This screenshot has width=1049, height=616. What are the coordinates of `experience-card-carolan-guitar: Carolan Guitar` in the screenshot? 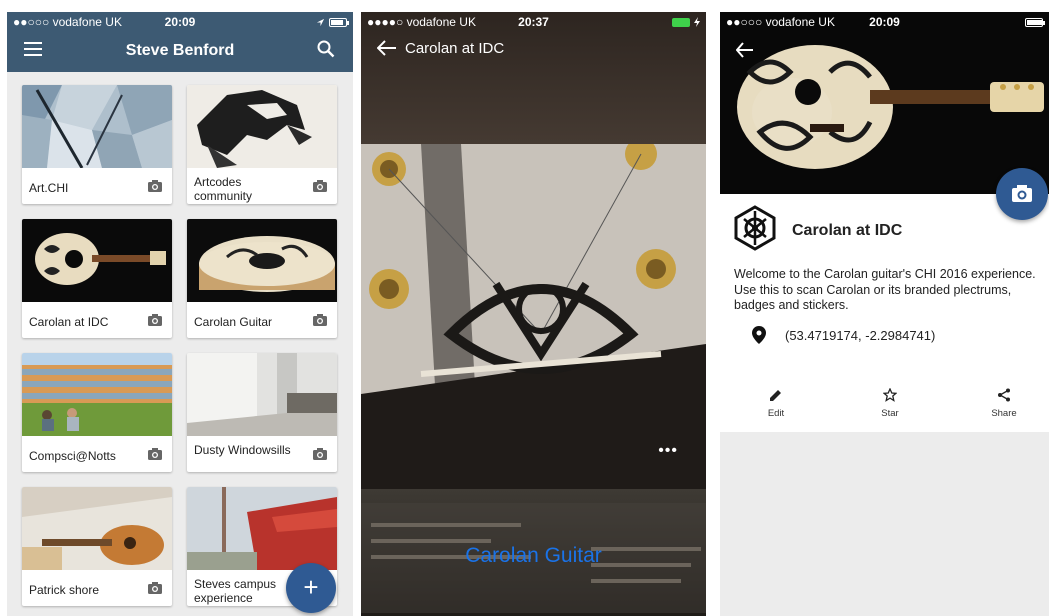 It's located at (262, 278).